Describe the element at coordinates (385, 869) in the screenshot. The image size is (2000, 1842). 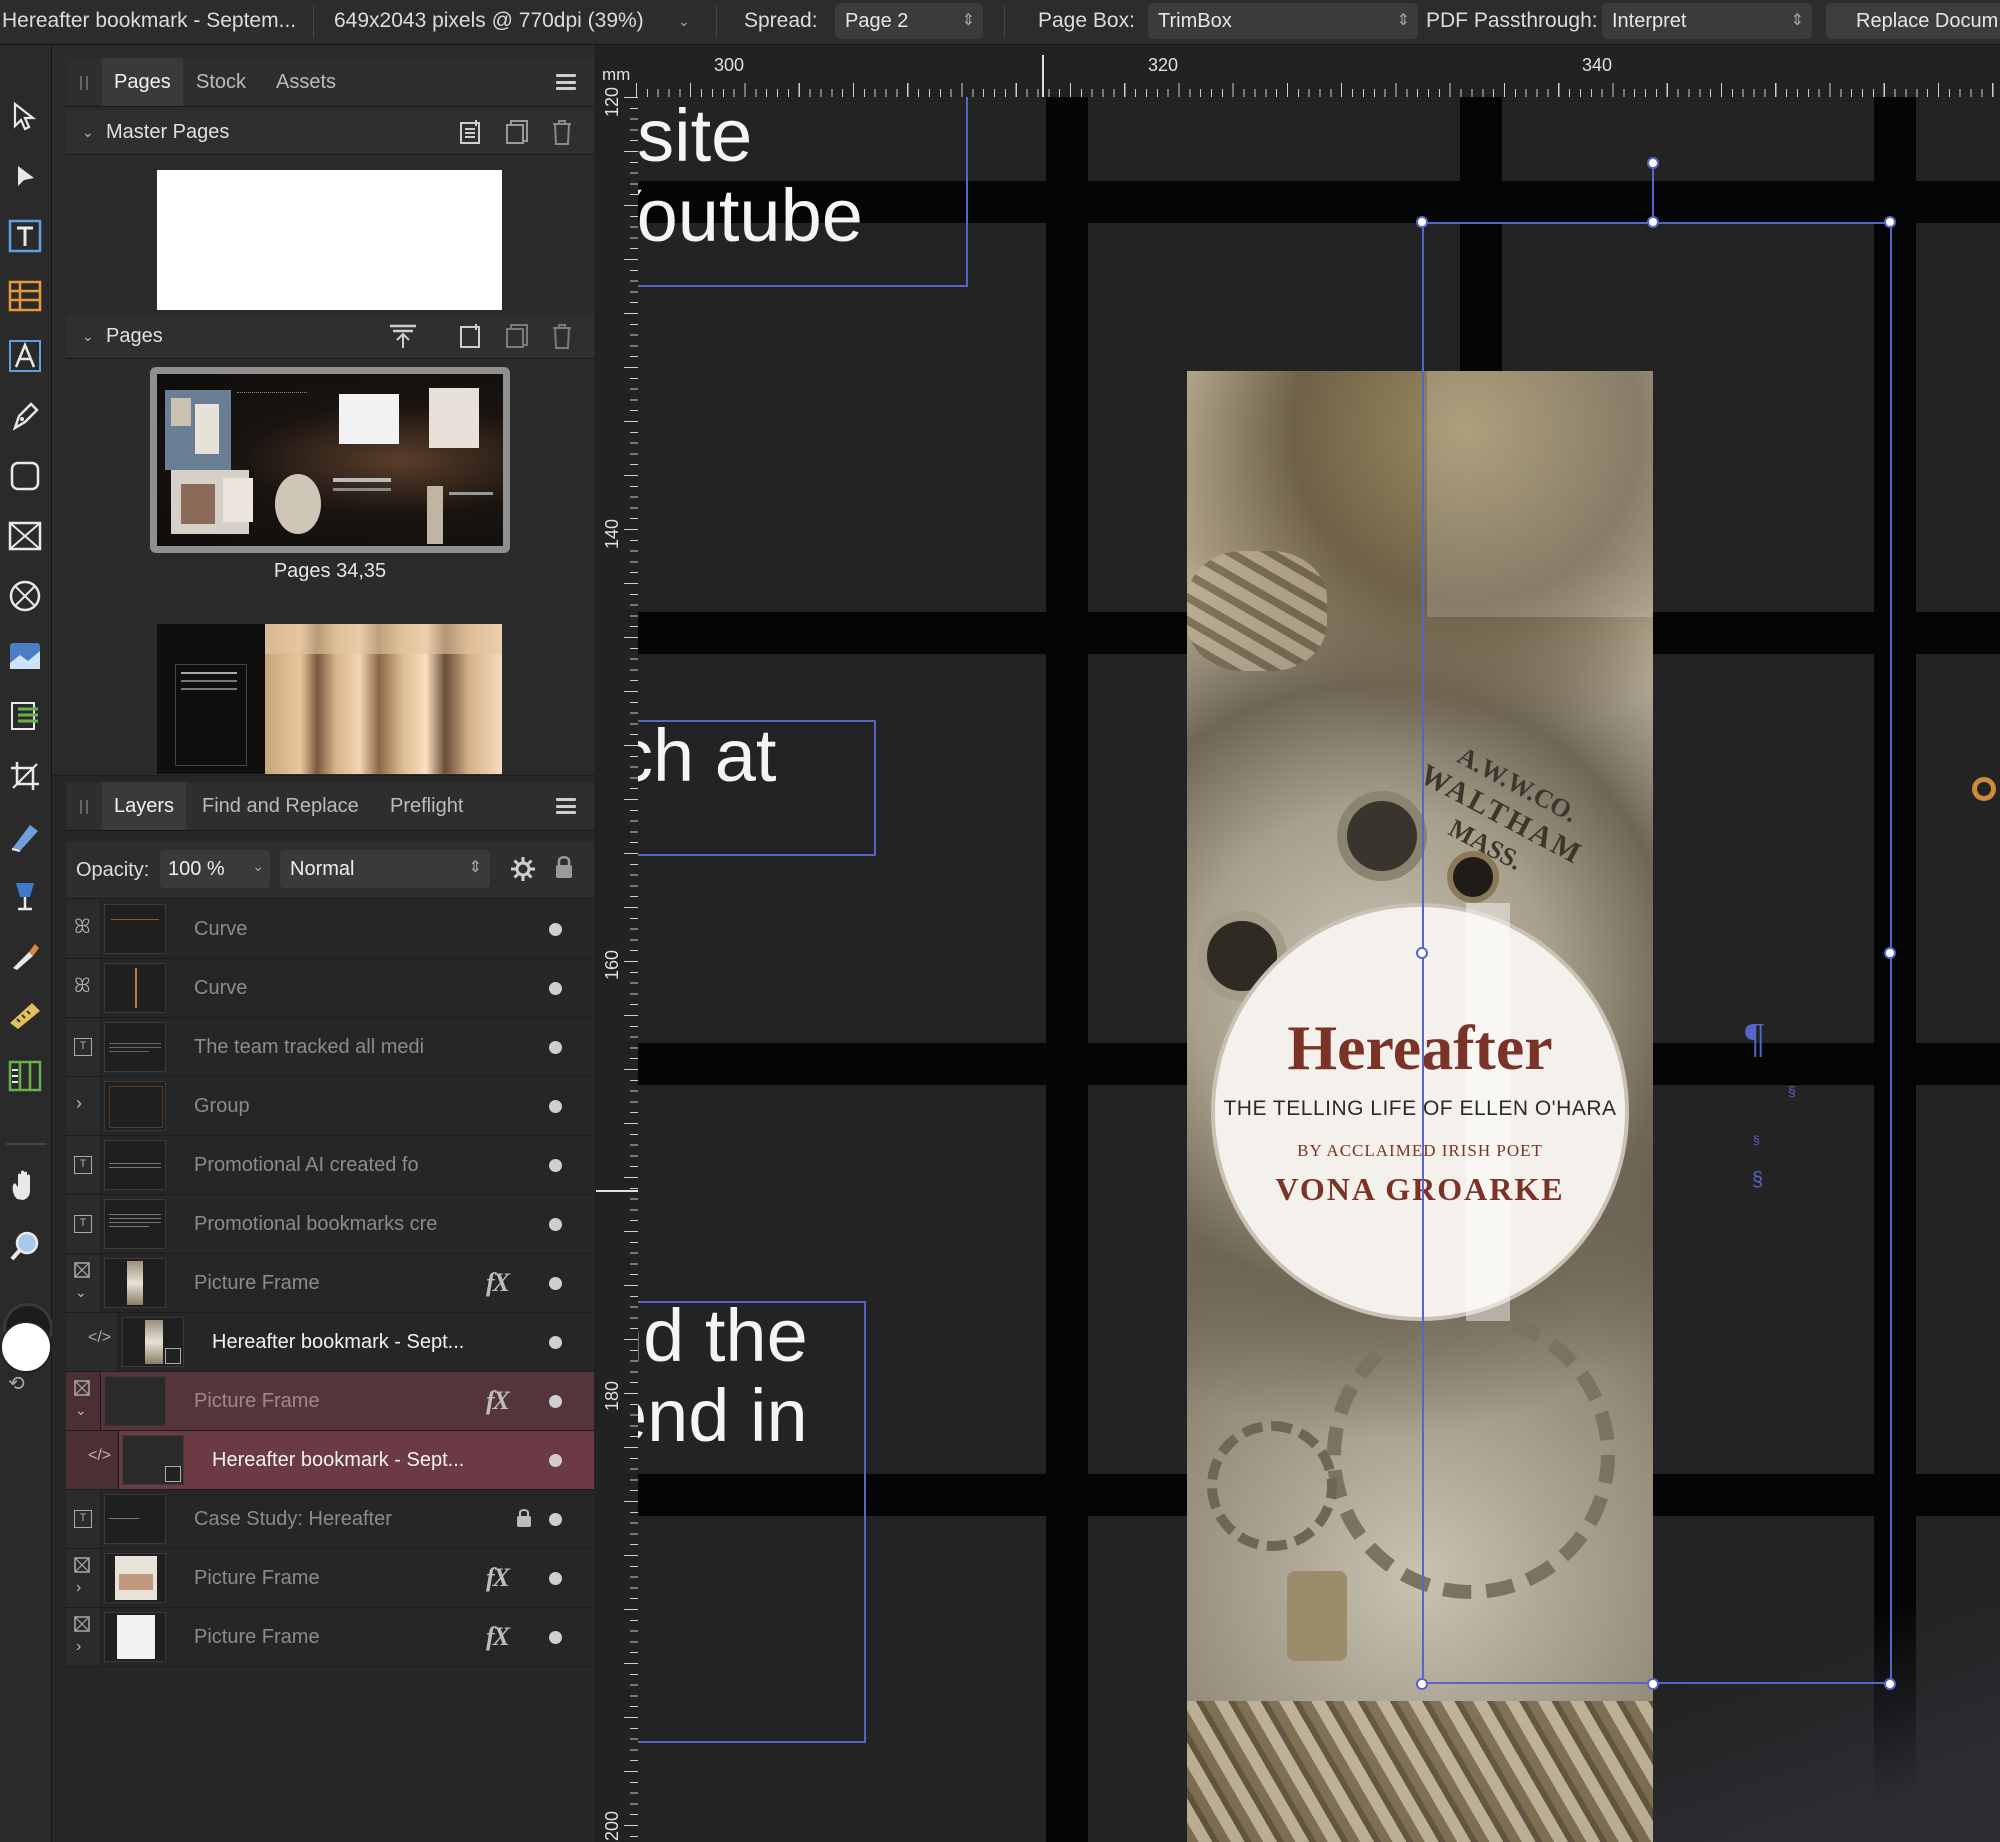
I see `blend-mode-select: Normal ⇕` at that location.